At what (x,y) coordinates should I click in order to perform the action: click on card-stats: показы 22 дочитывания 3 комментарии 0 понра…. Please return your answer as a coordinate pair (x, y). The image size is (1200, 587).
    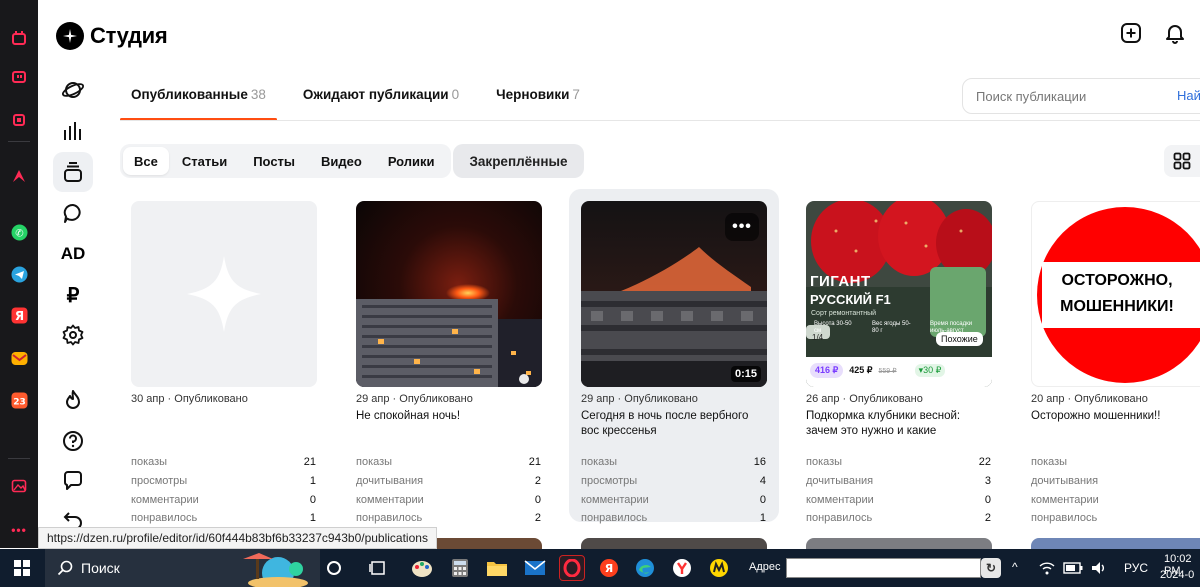
    Looking at the image, I should click on (899, 490).